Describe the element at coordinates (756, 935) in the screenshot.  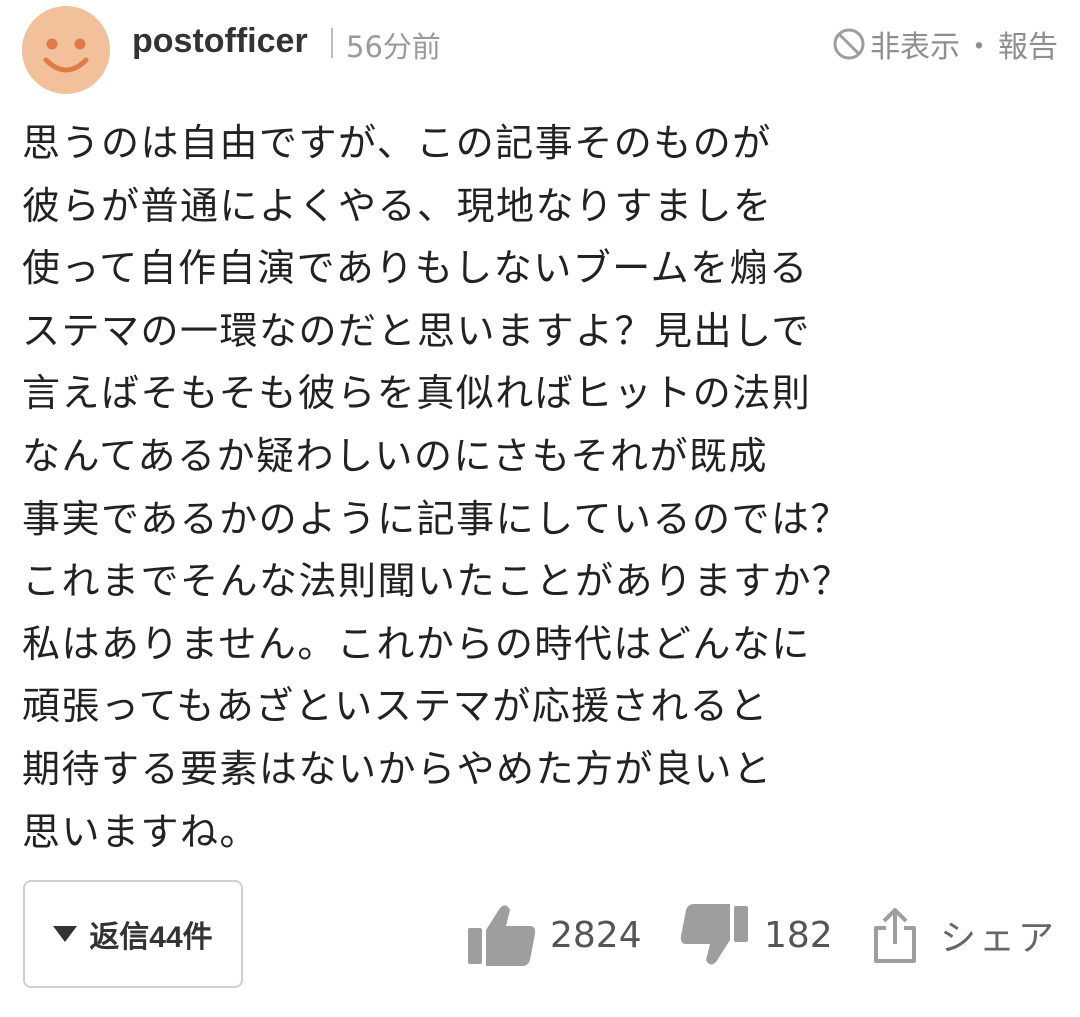
I see `dislike-button: 182` at that location.